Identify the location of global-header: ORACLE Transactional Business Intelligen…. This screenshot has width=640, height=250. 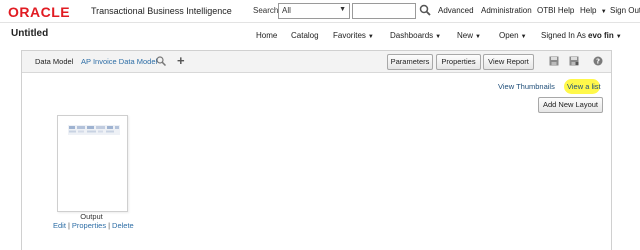
(320, 11).